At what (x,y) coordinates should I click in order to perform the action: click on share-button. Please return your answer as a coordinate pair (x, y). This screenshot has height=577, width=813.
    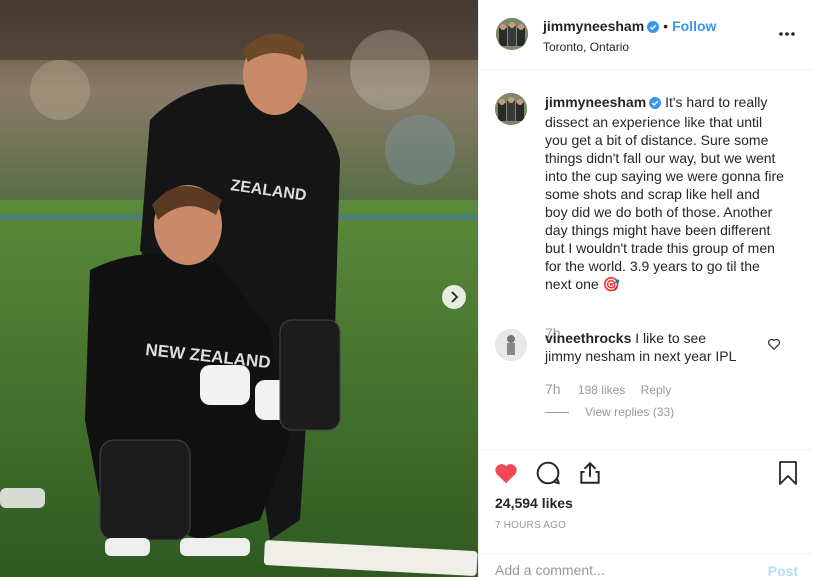
    Looking at the image, I should click on (590, 473).